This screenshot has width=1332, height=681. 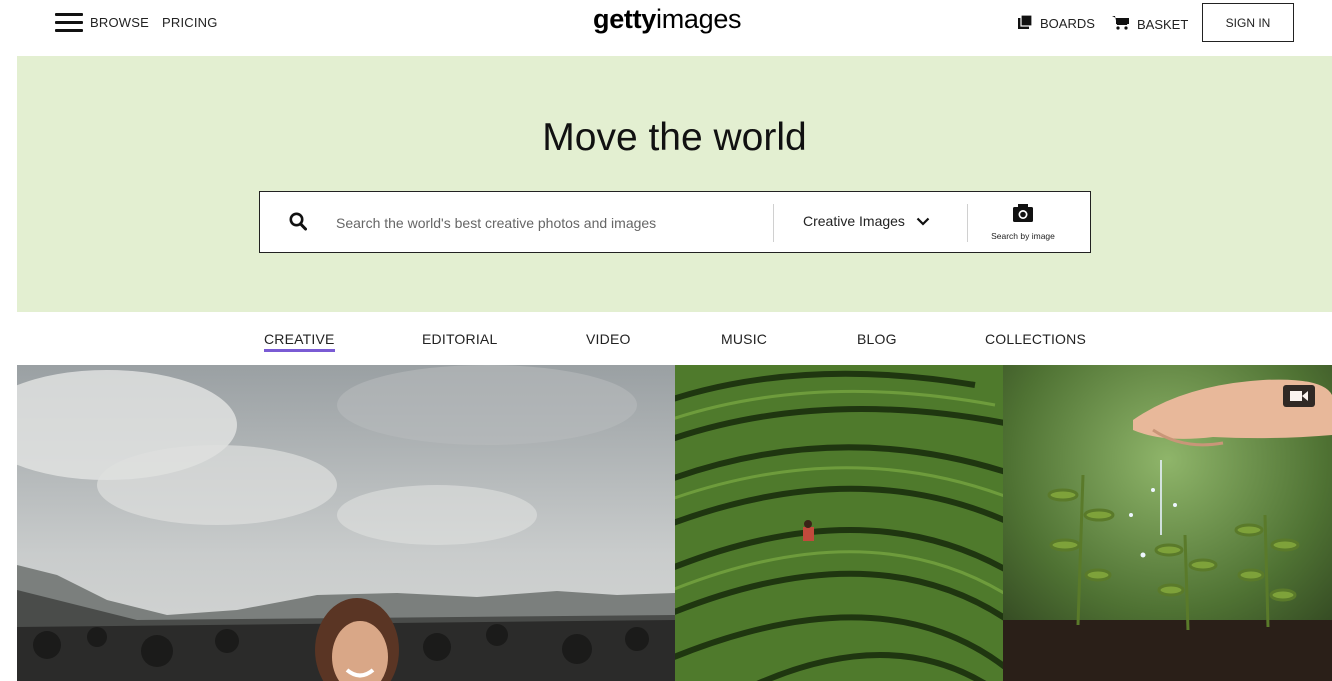 What do you see at coordinates (699, 19) in the screenshot?
I see `logo-light-text: images` at bounding box center [699, 19].